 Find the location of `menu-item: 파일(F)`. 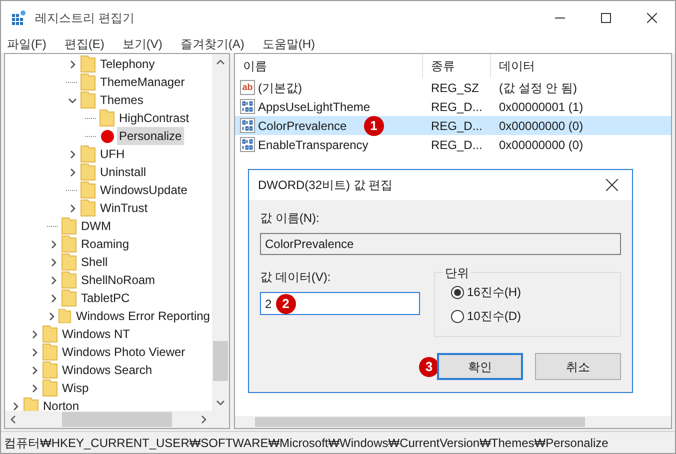

menu-item: 파일(F) is located at coordinates (26, 44).